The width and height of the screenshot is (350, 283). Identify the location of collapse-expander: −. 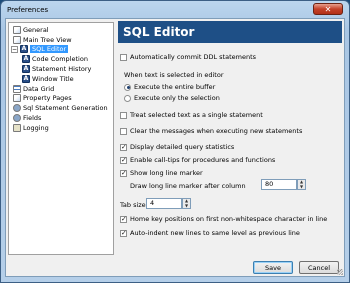
(14, 49).